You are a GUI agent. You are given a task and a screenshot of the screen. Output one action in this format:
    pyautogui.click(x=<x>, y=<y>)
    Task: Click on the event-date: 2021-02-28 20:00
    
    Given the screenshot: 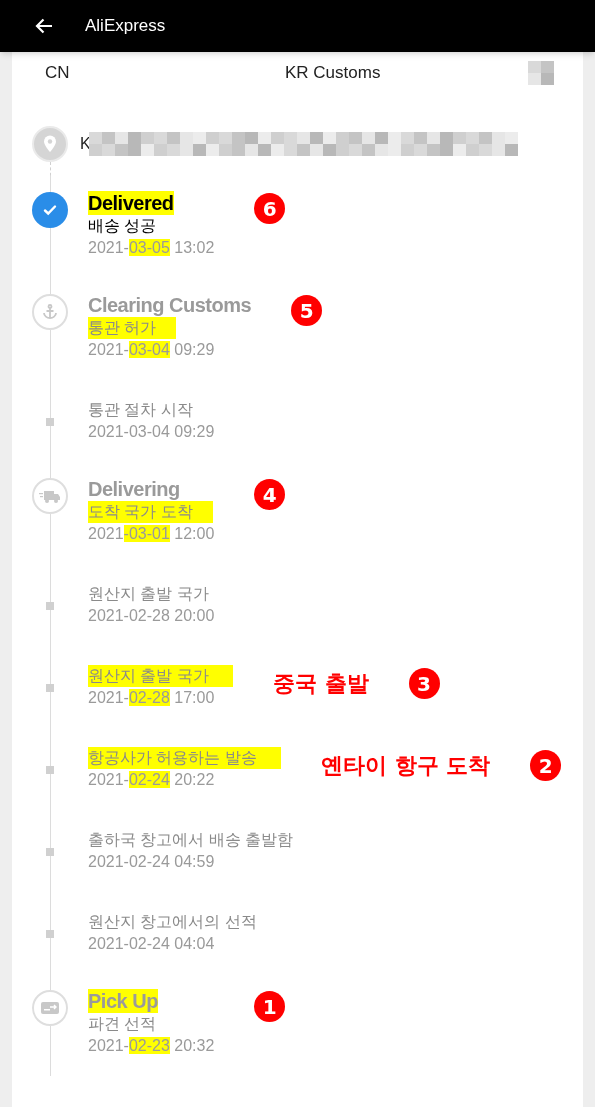 What is the action you would take?
    pyautogui.click(x=151, y=616)
    